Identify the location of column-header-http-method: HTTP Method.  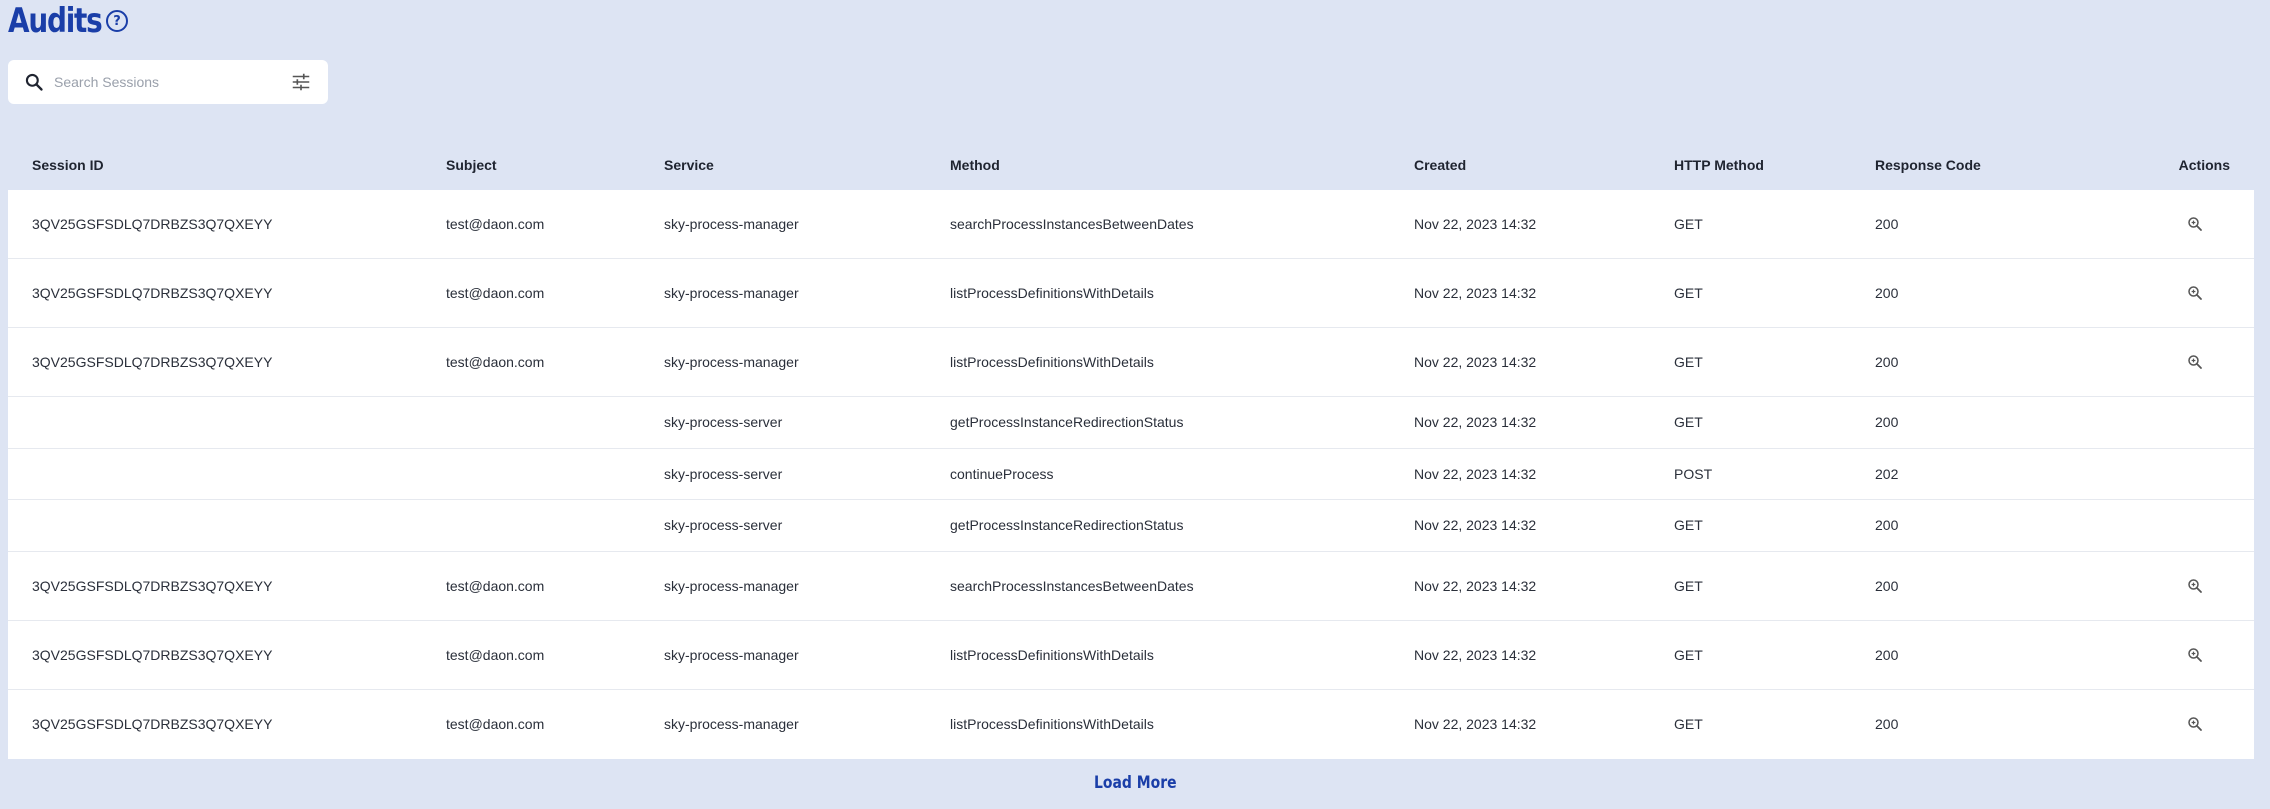
(1774, 165).